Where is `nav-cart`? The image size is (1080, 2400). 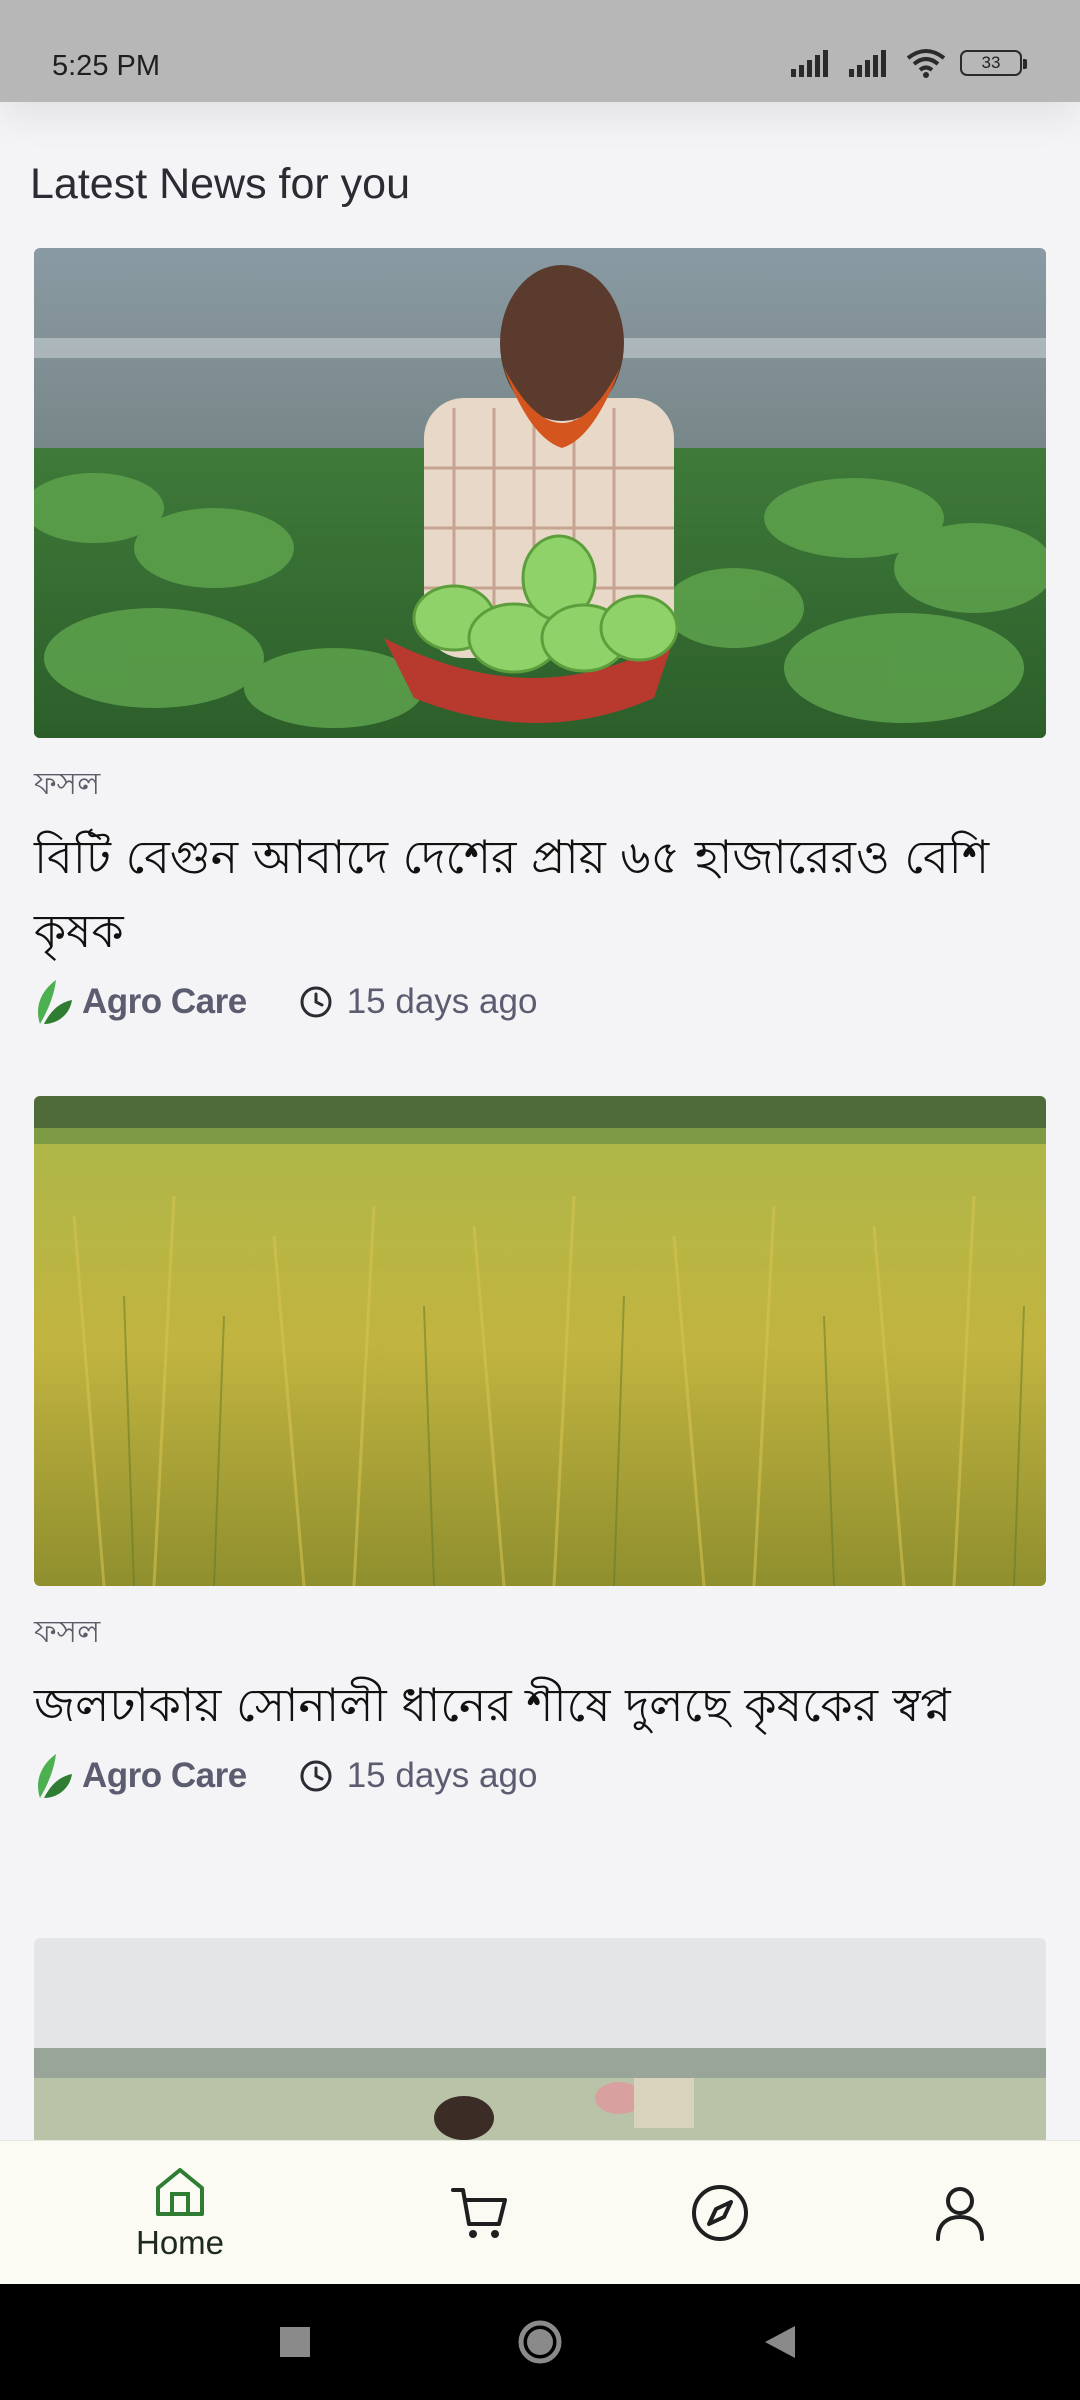
nav-cart is located at coordinates (480, 2213).